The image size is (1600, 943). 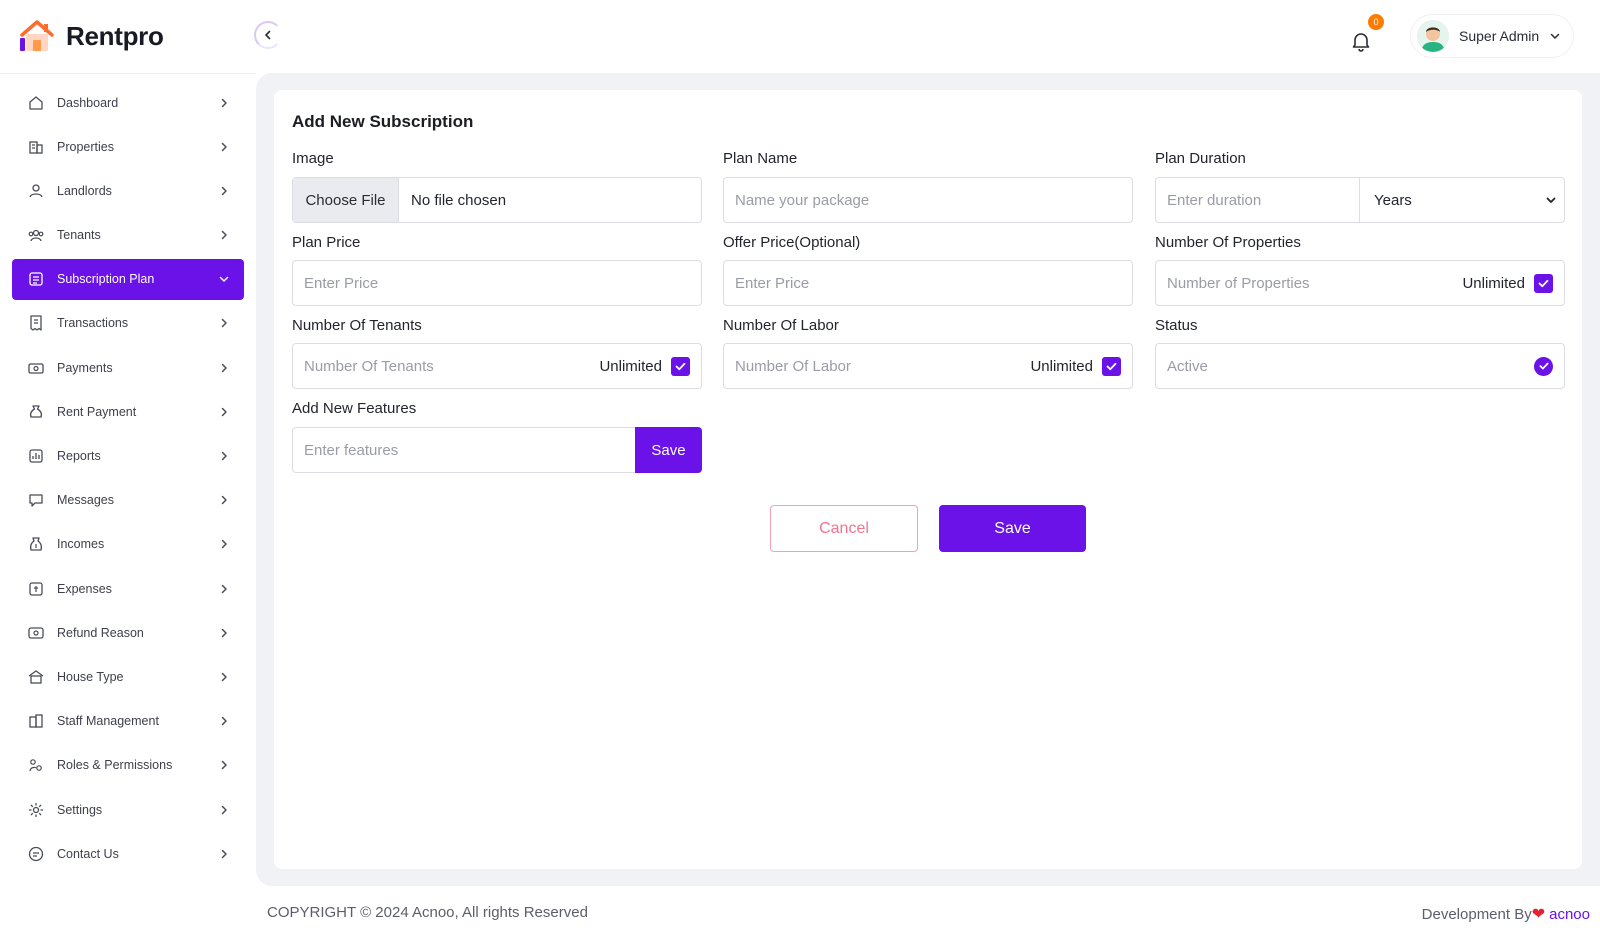 What do you see at coordinates (1513, 283) in the screenshot?
I see `properties-unlimited-toggle: Unlimited` at bounding box center [1513, 283].